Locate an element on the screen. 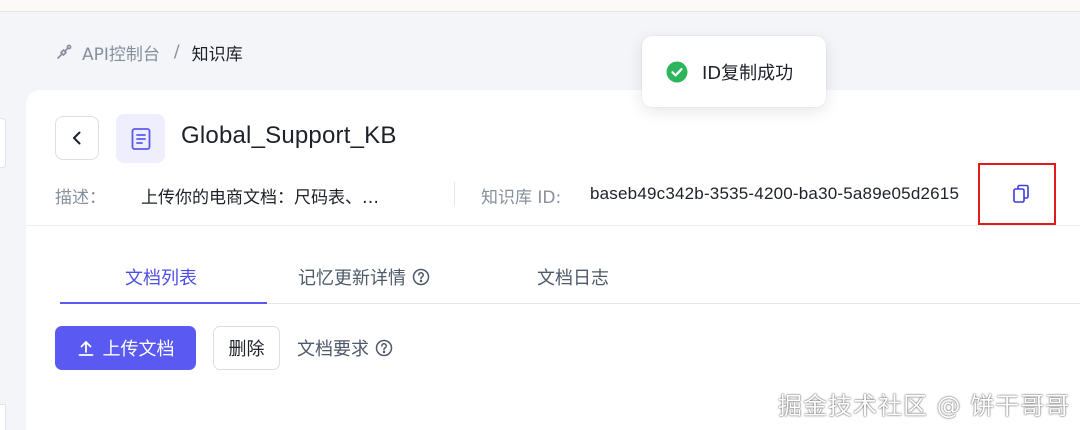  api-link-icon is located at coordinates (64, 52).